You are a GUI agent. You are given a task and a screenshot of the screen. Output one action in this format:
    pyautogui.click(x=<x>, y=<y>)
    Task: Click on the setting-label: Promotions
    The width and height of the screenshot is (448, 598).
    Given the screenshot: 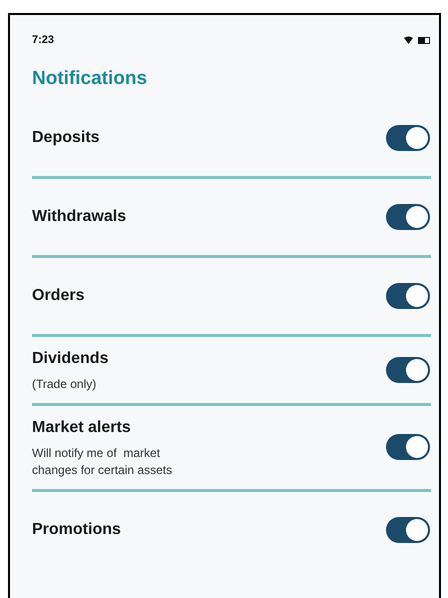 What is the action you would take?
    pyautogui.click(x=76, y=530)
    